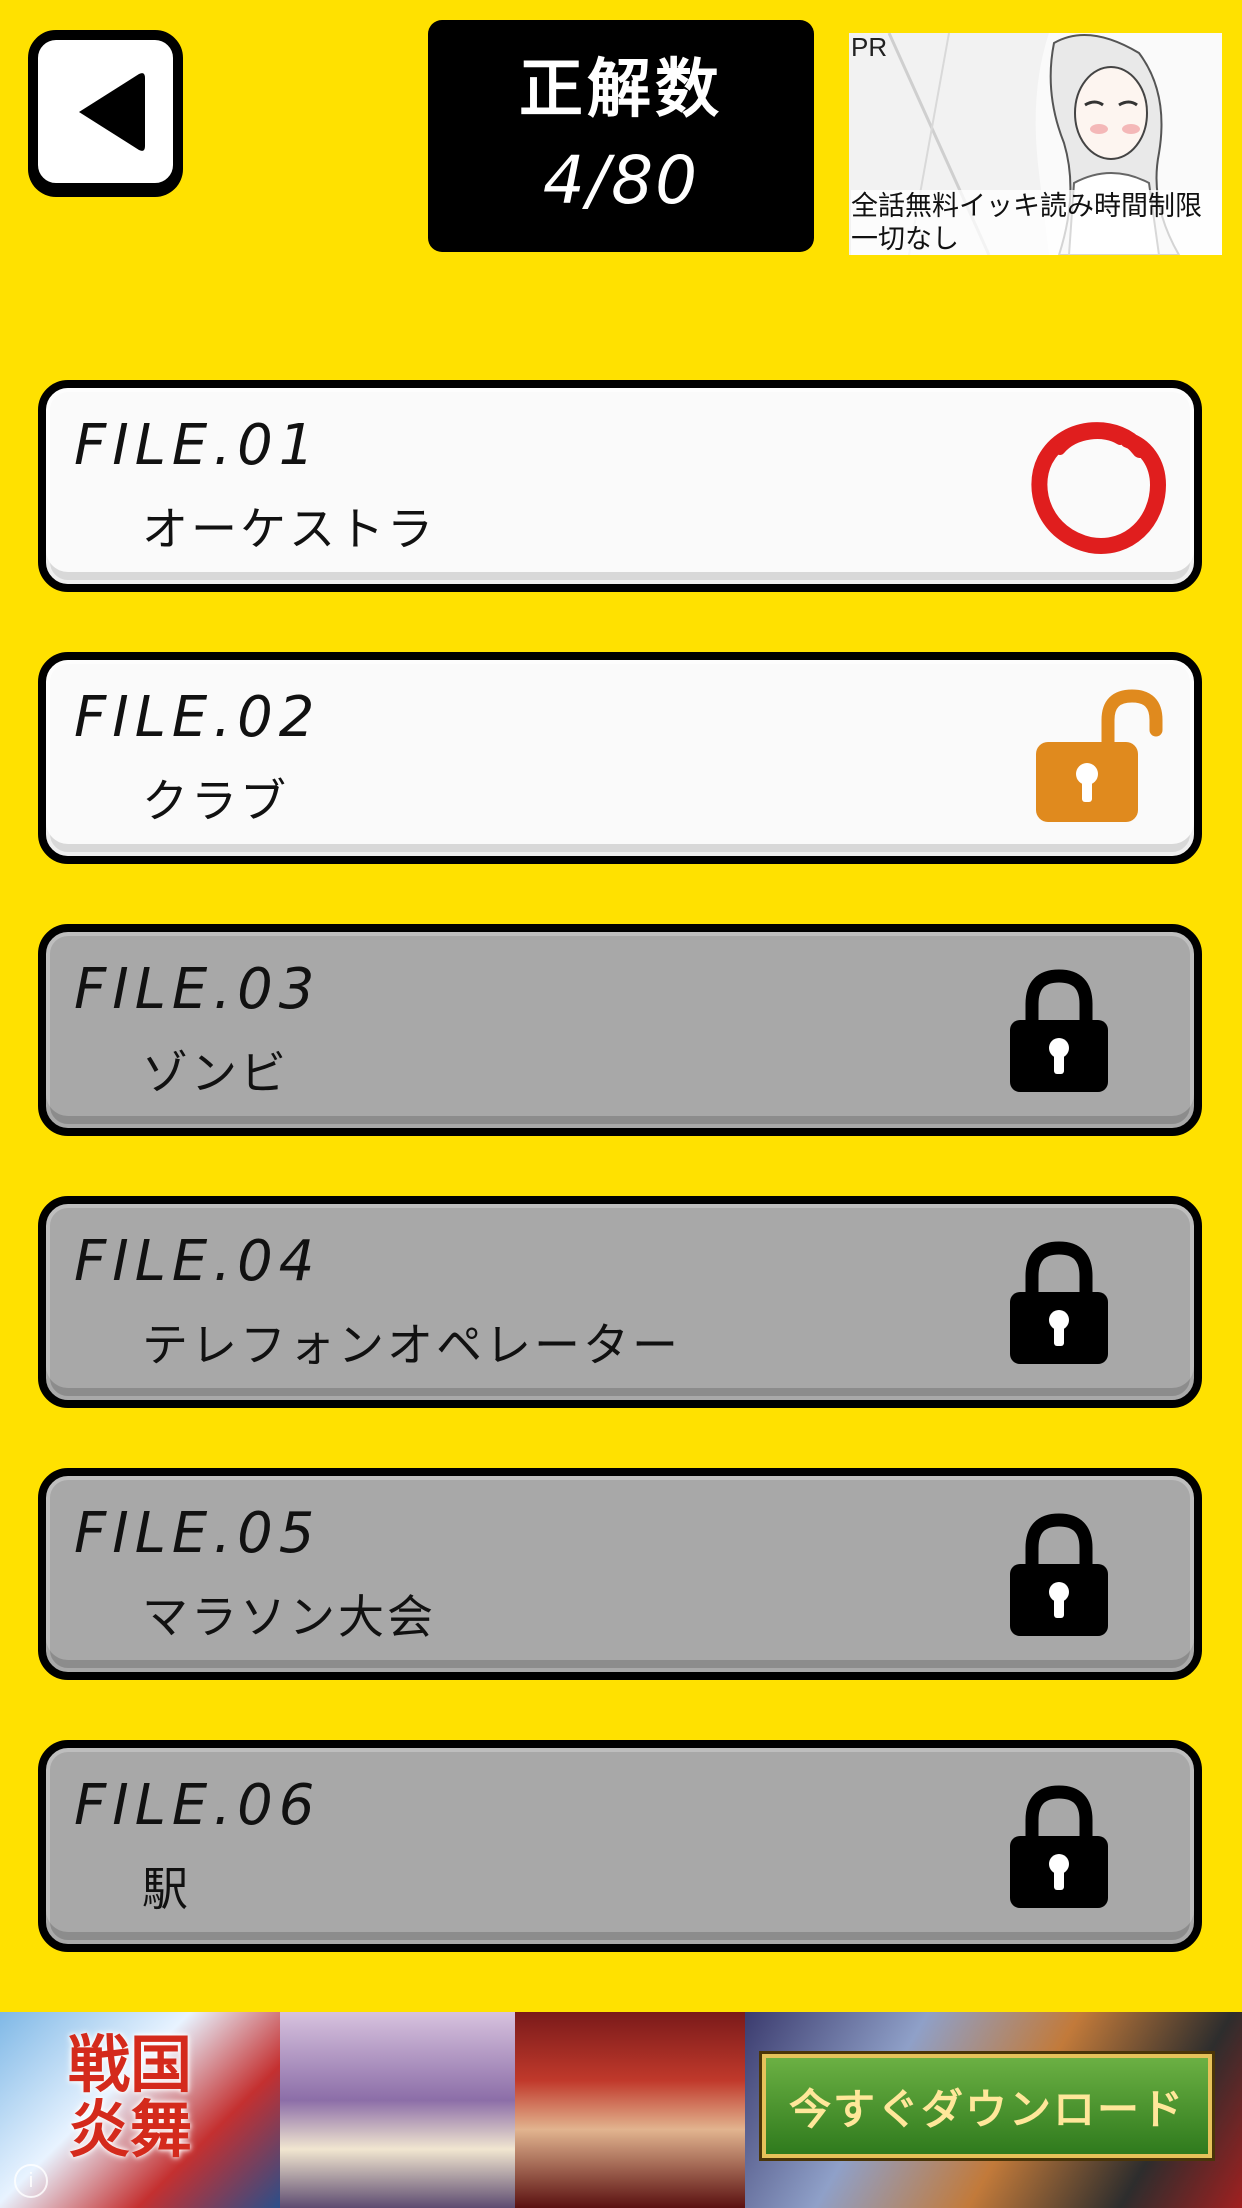  I want to click on file-title: 駅, so click(166, 1889).